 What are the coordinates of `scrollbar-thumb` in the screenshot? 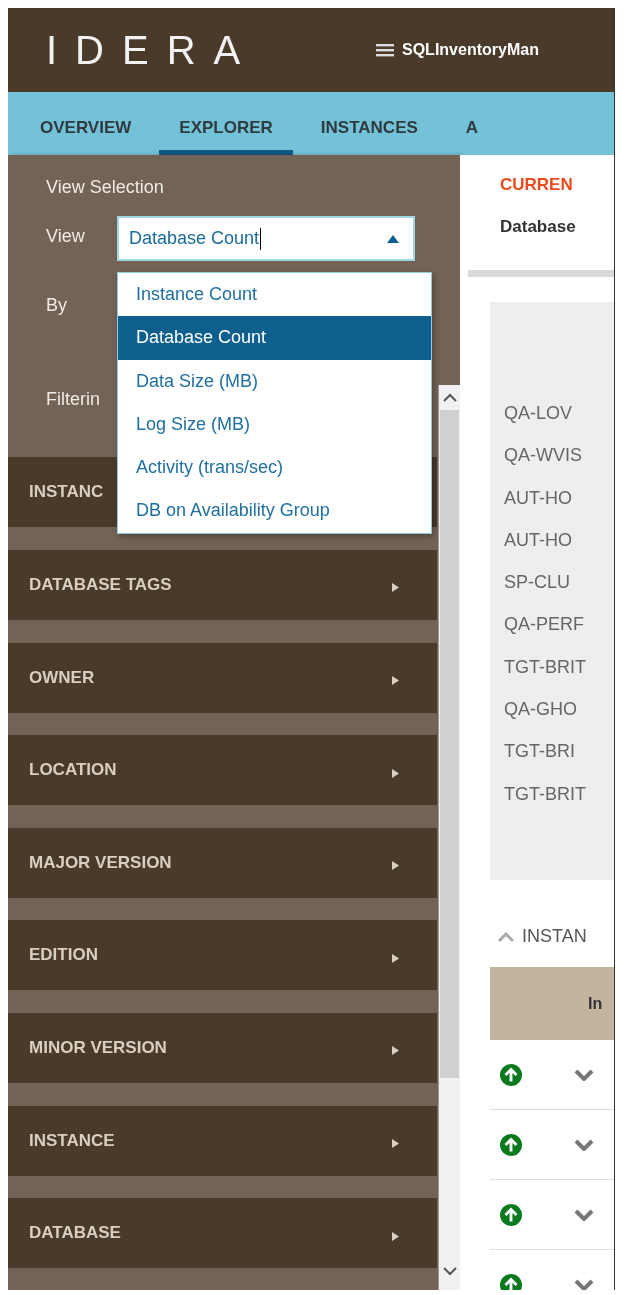 It's located at (449, 744).